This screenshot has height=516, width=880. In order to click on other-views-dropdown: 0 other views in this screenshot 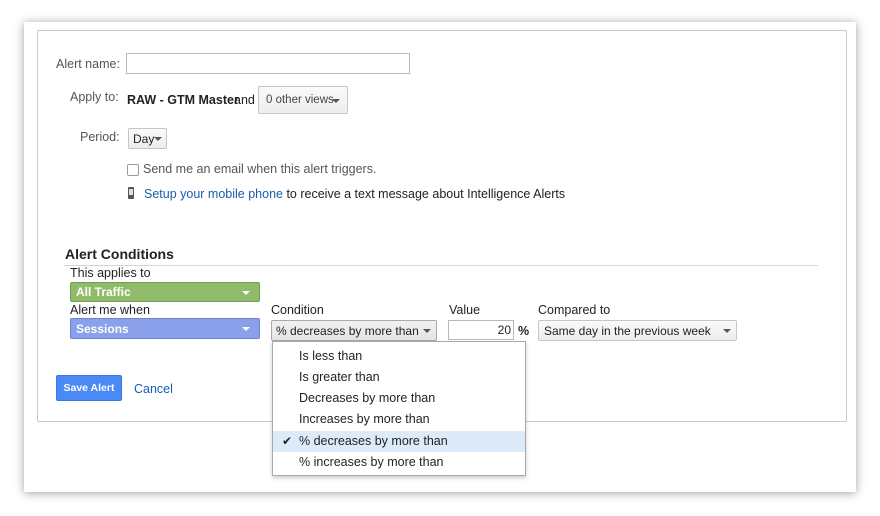, I will do `click(303, 100)`.